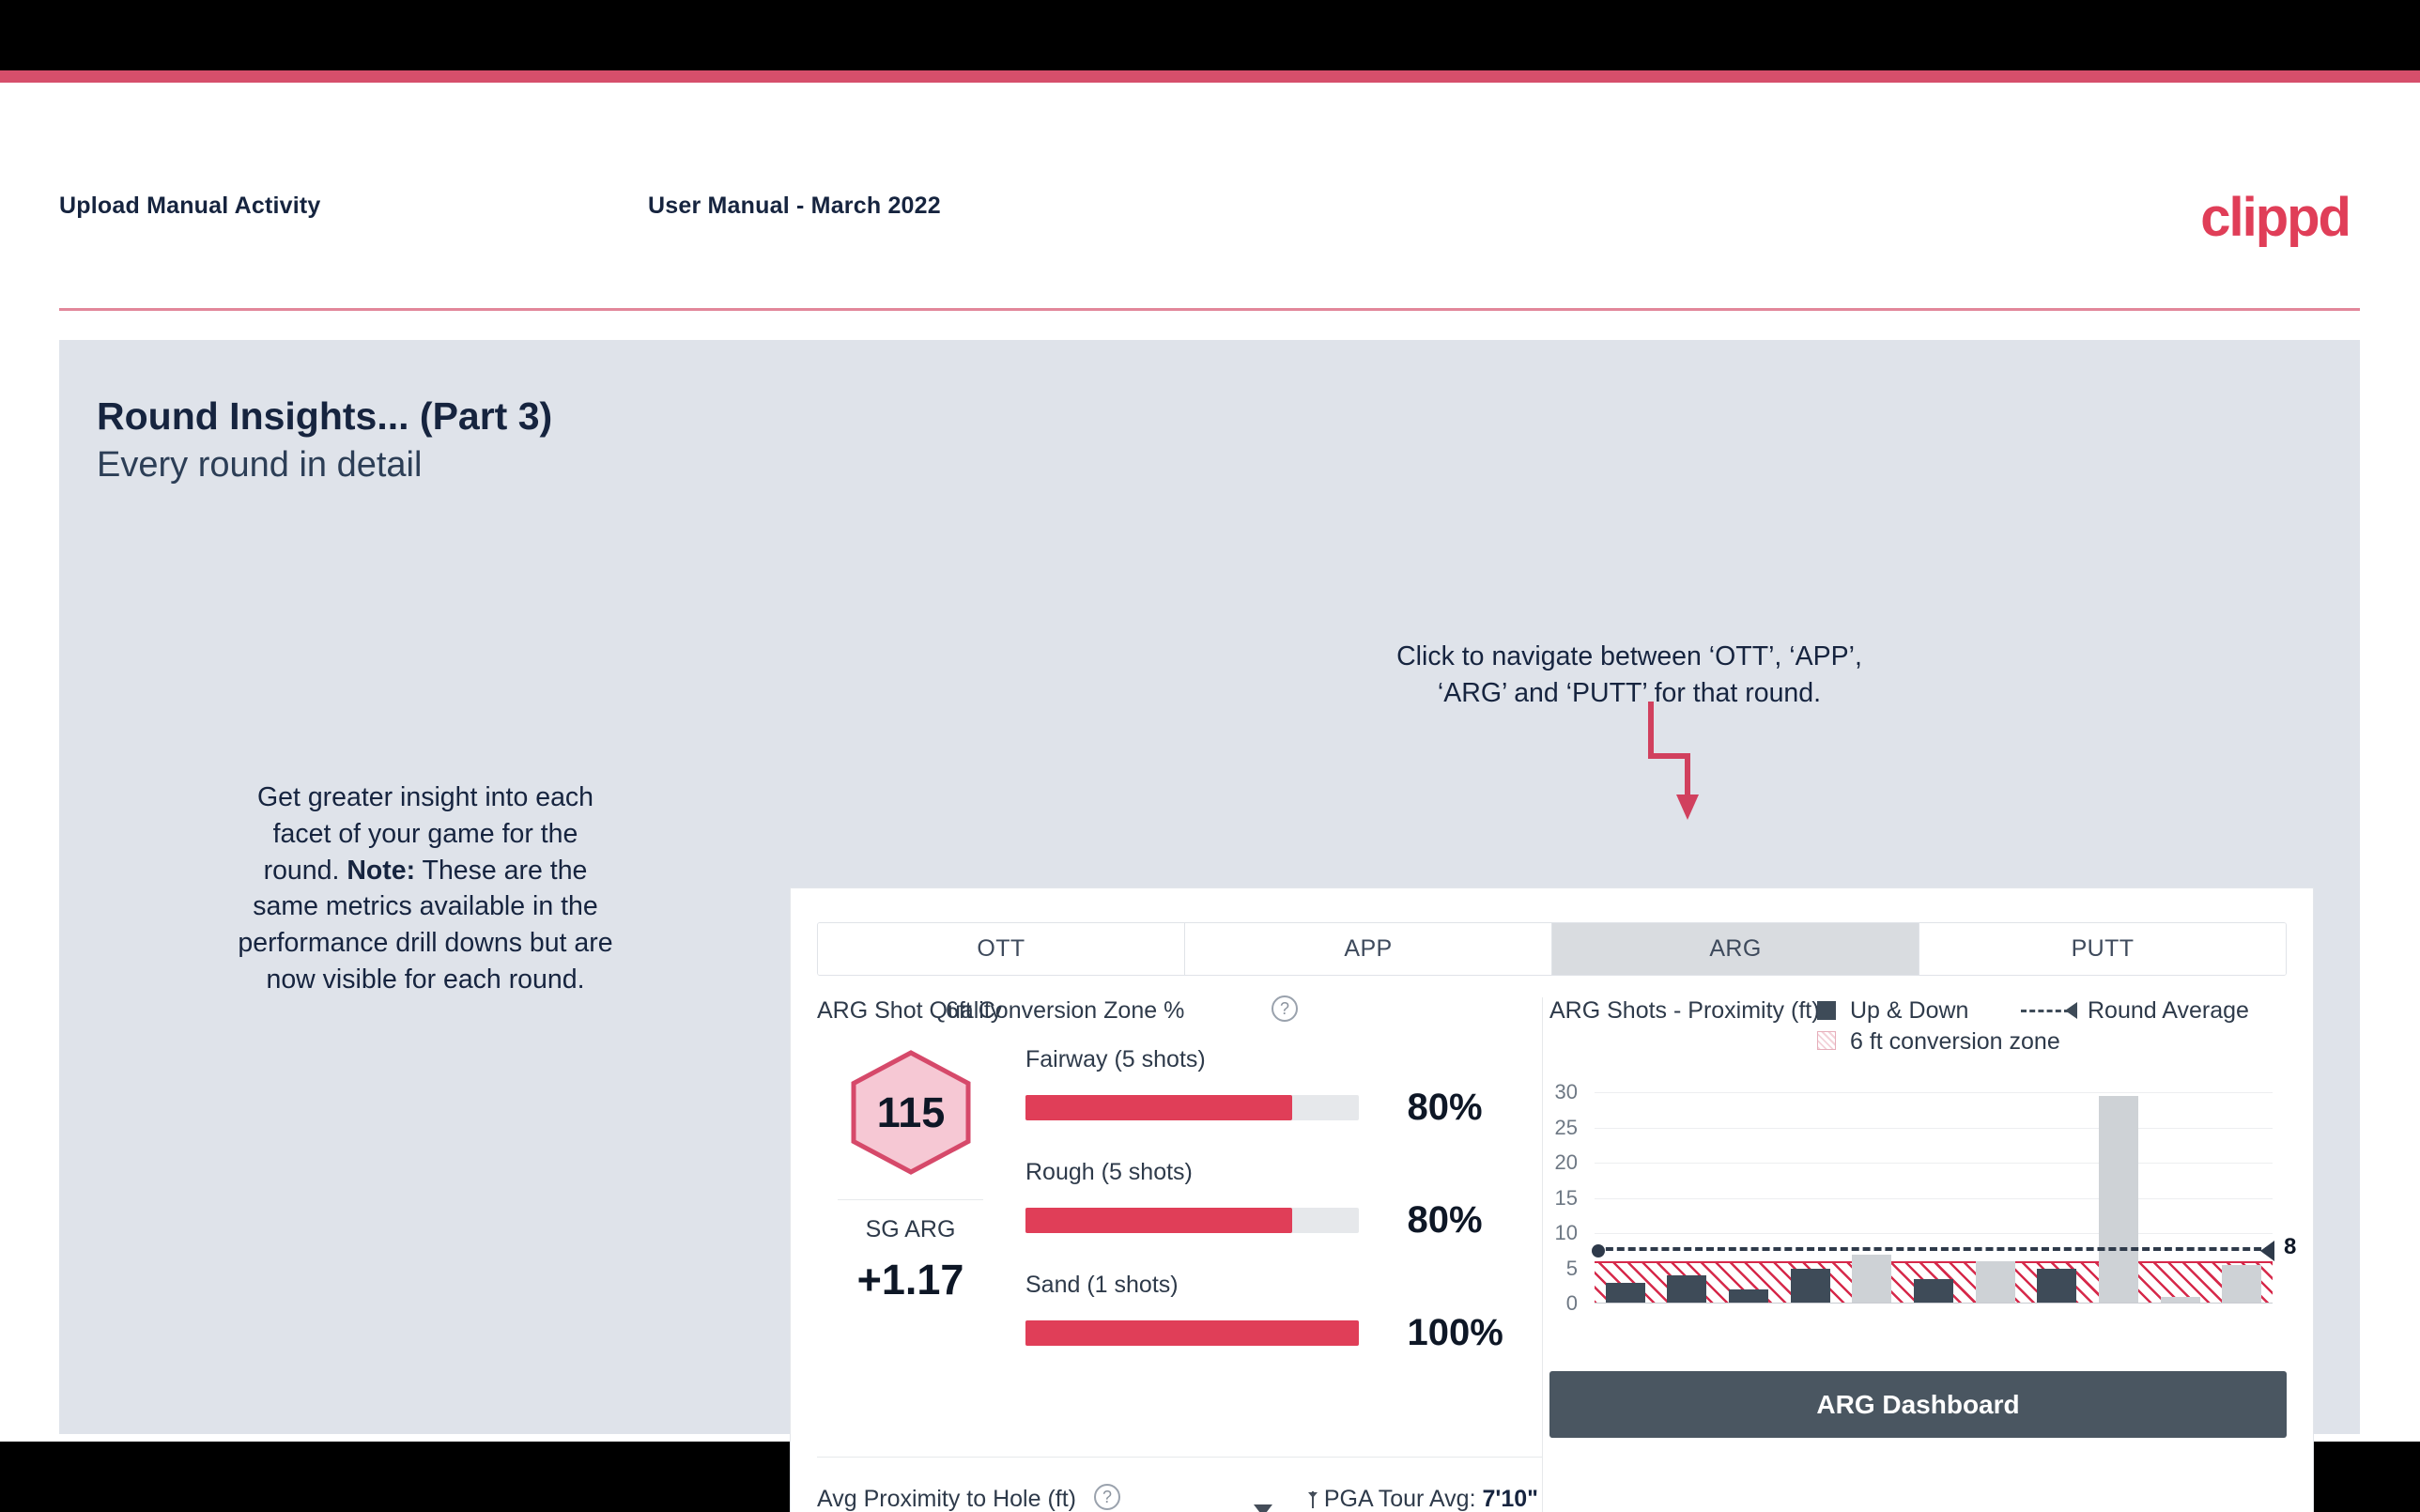 This screenshot has height=1512, width=2420. What do you see at coordinates (2267, 1251) in the screenshot?
I see `round-average-arrow-icon` at bounding box center [2267, 1251].